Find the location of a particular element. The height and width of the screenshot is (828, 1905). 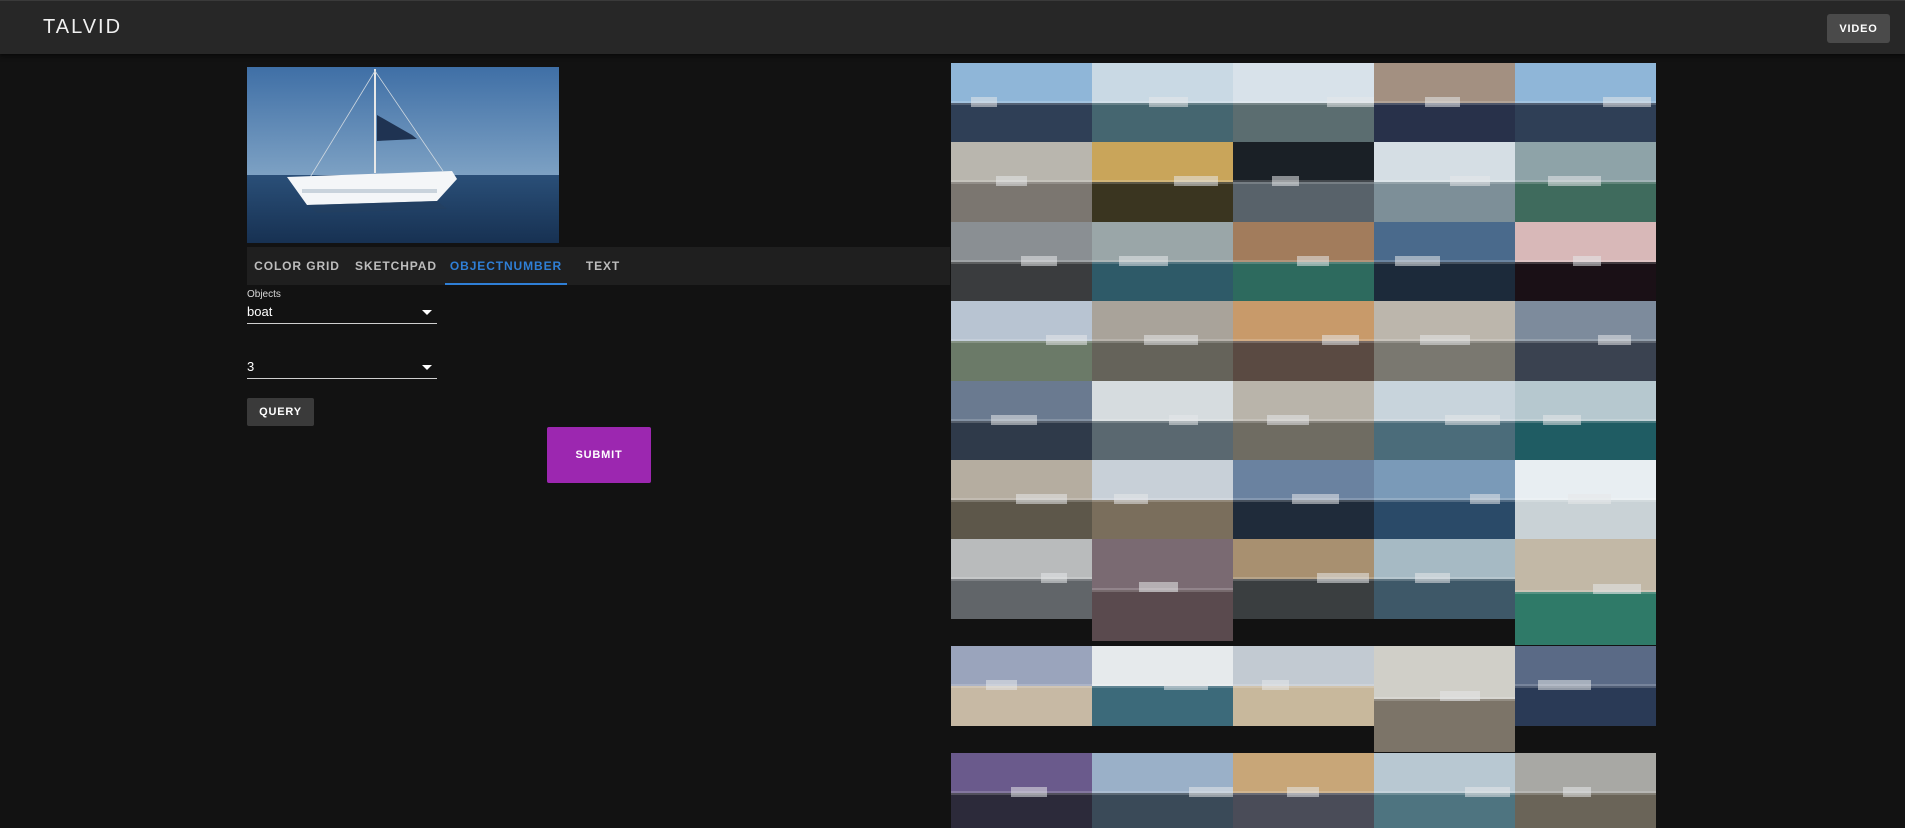

objects-select: boat is located at coordinates (342, 313).